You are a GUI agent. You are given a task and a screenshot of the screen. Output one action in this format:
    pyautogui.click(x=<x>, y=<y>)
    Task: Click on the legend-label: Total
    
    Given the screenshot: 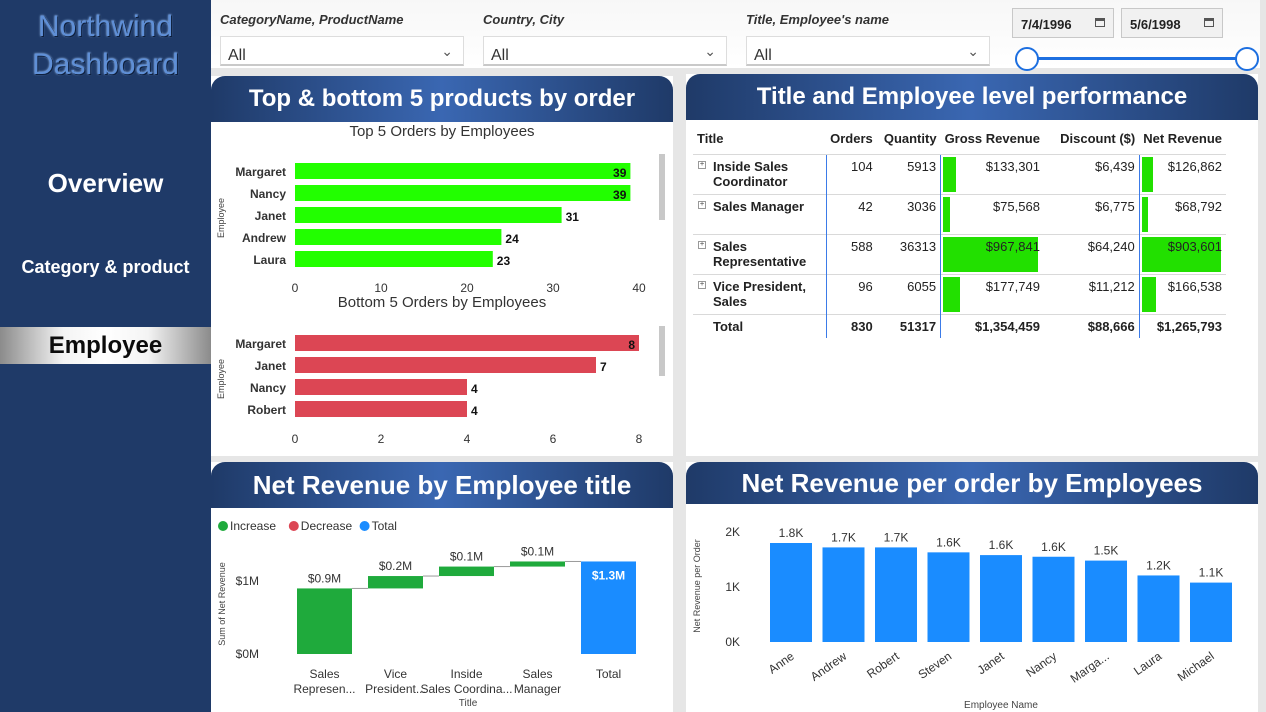 What is the action you would take?
    pyautogui.click(x=384, y=526)
    